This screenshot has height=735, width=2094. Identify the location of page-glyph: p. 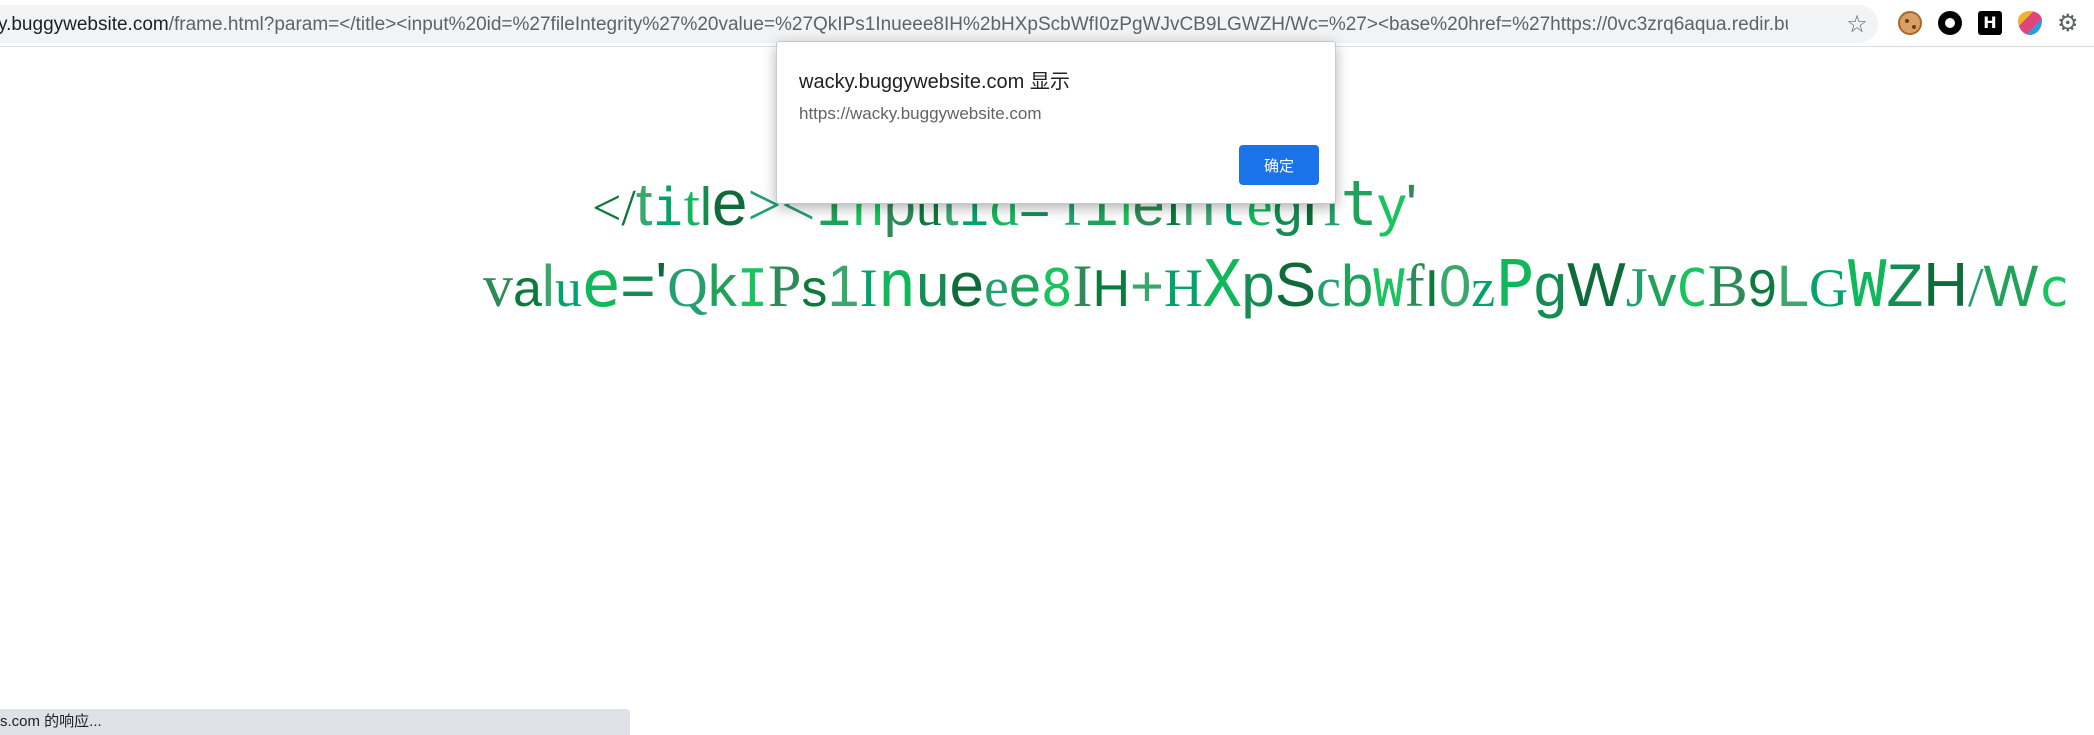
(1258, 285).